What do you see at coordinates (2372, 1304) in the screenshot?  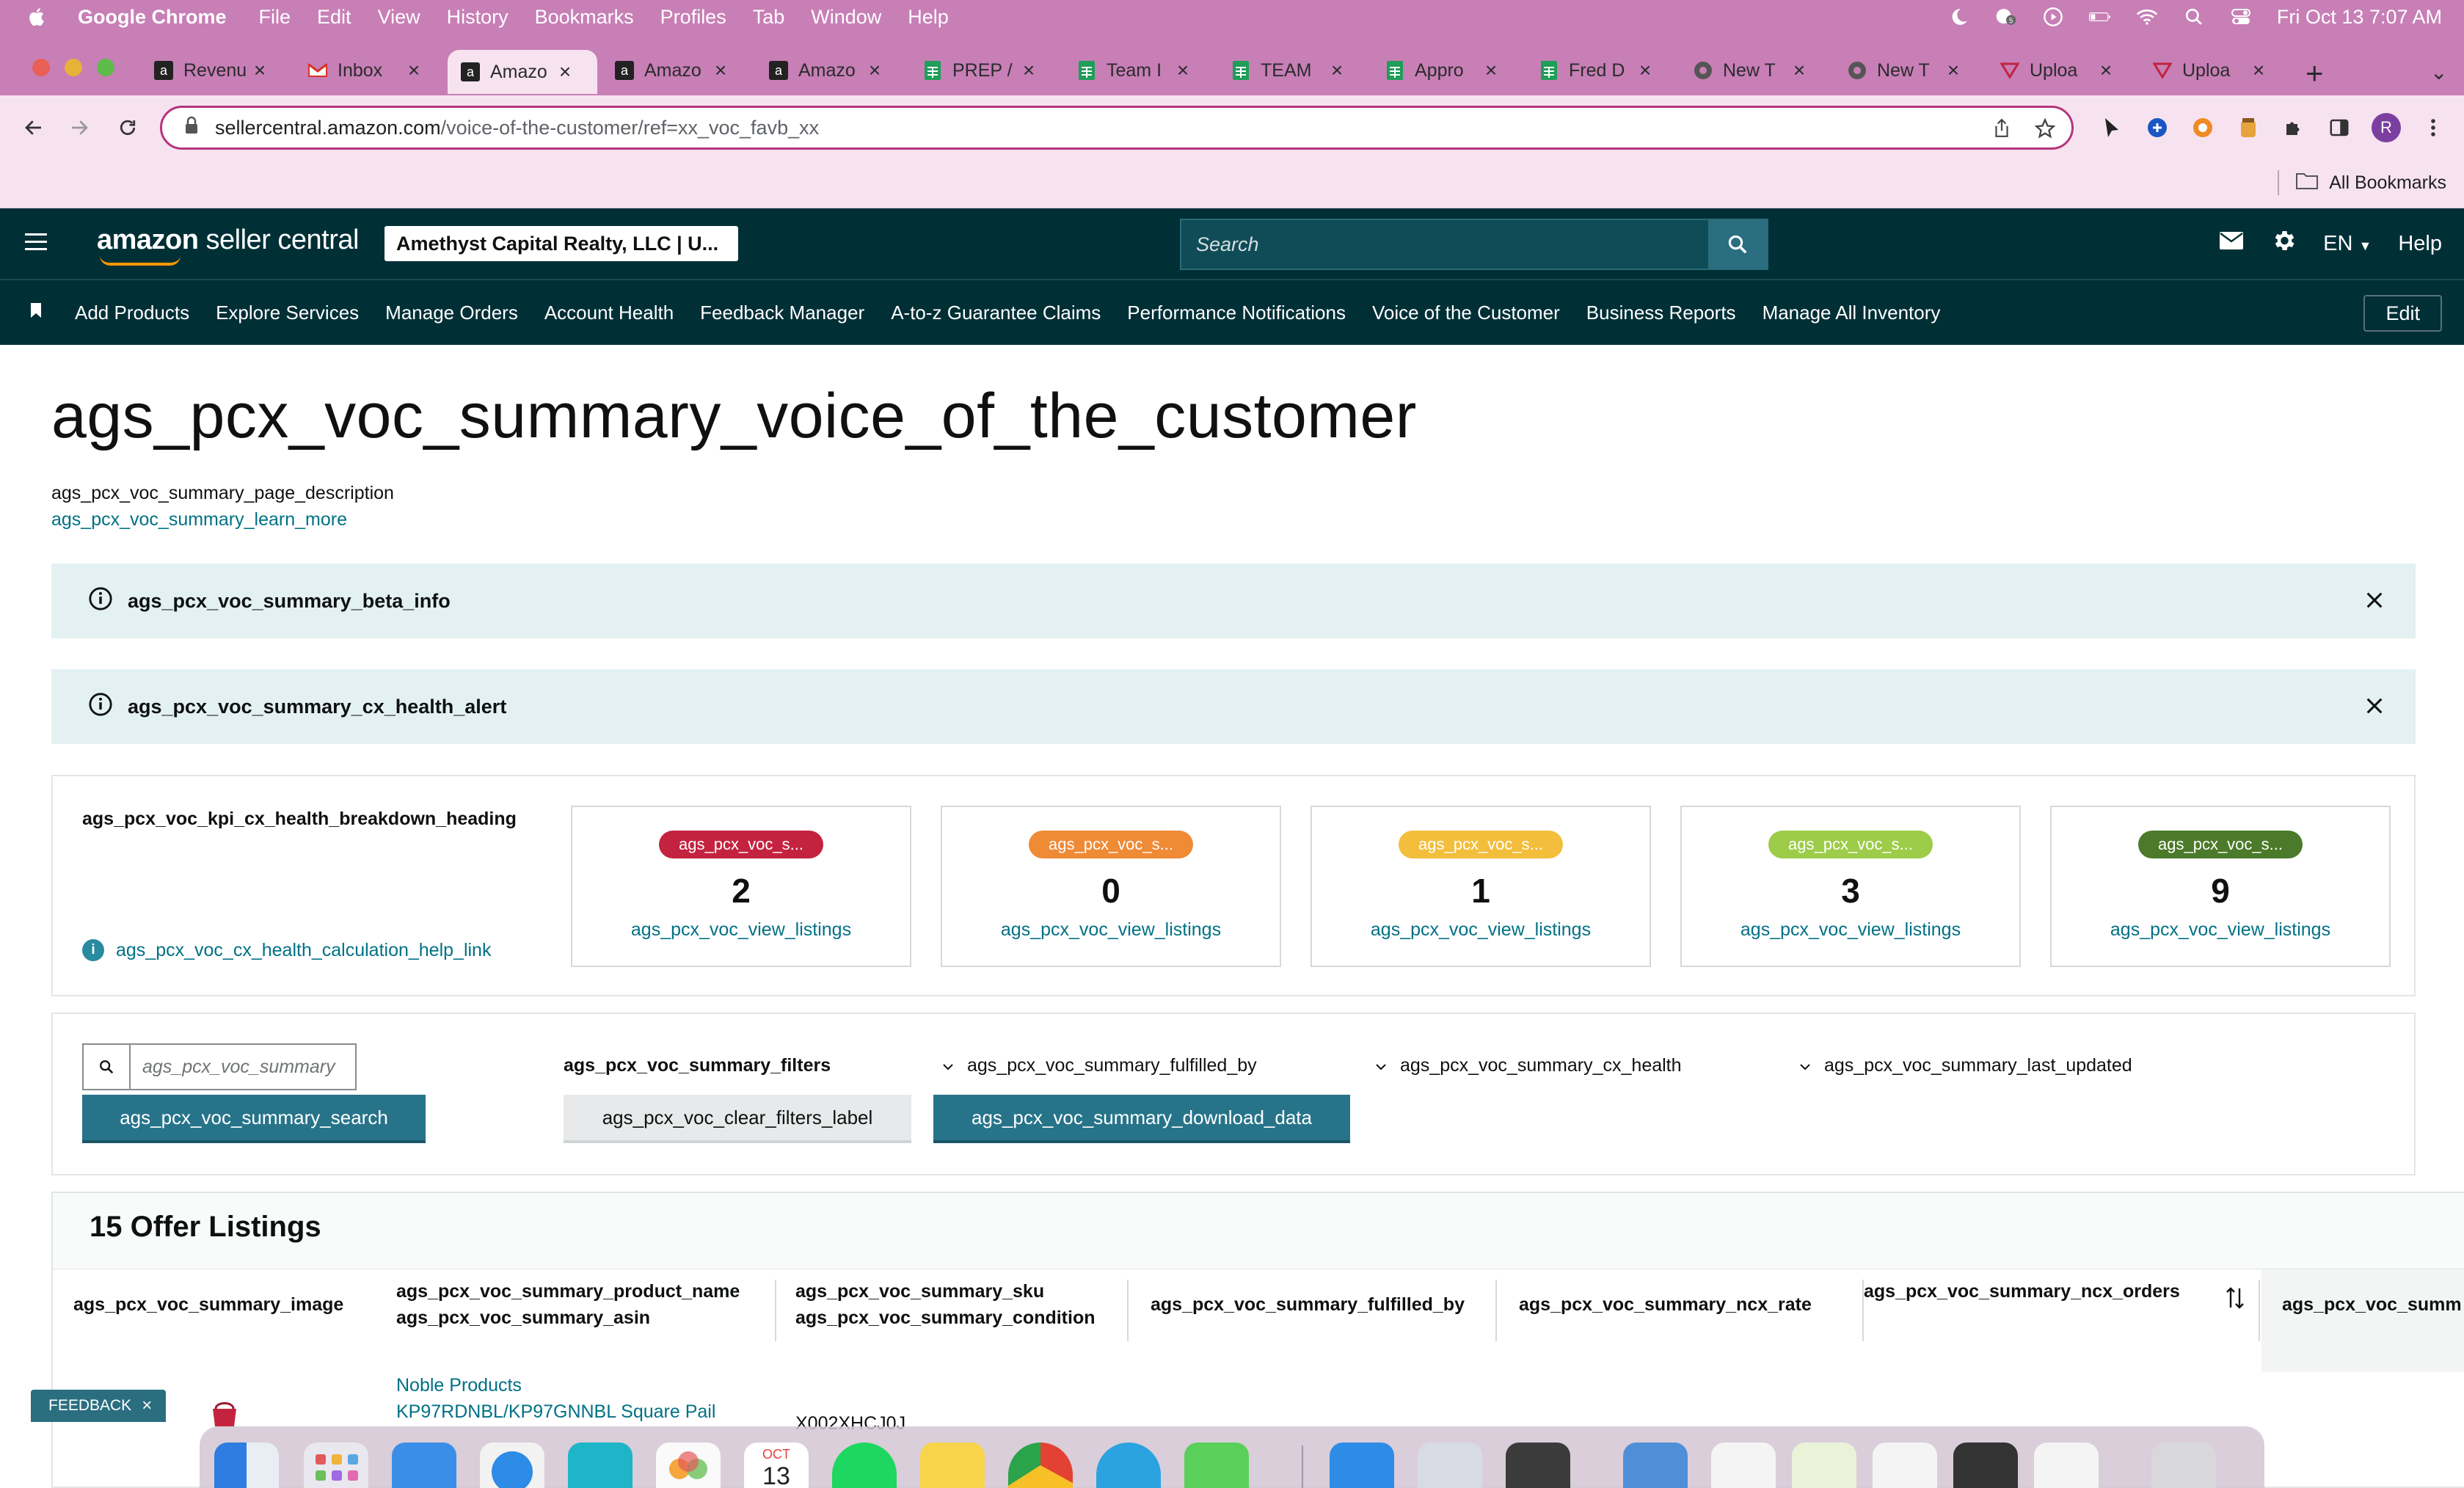 I see `column-header-more: ags_pcx_voc_summ` at bounding box center [2372, 1304].